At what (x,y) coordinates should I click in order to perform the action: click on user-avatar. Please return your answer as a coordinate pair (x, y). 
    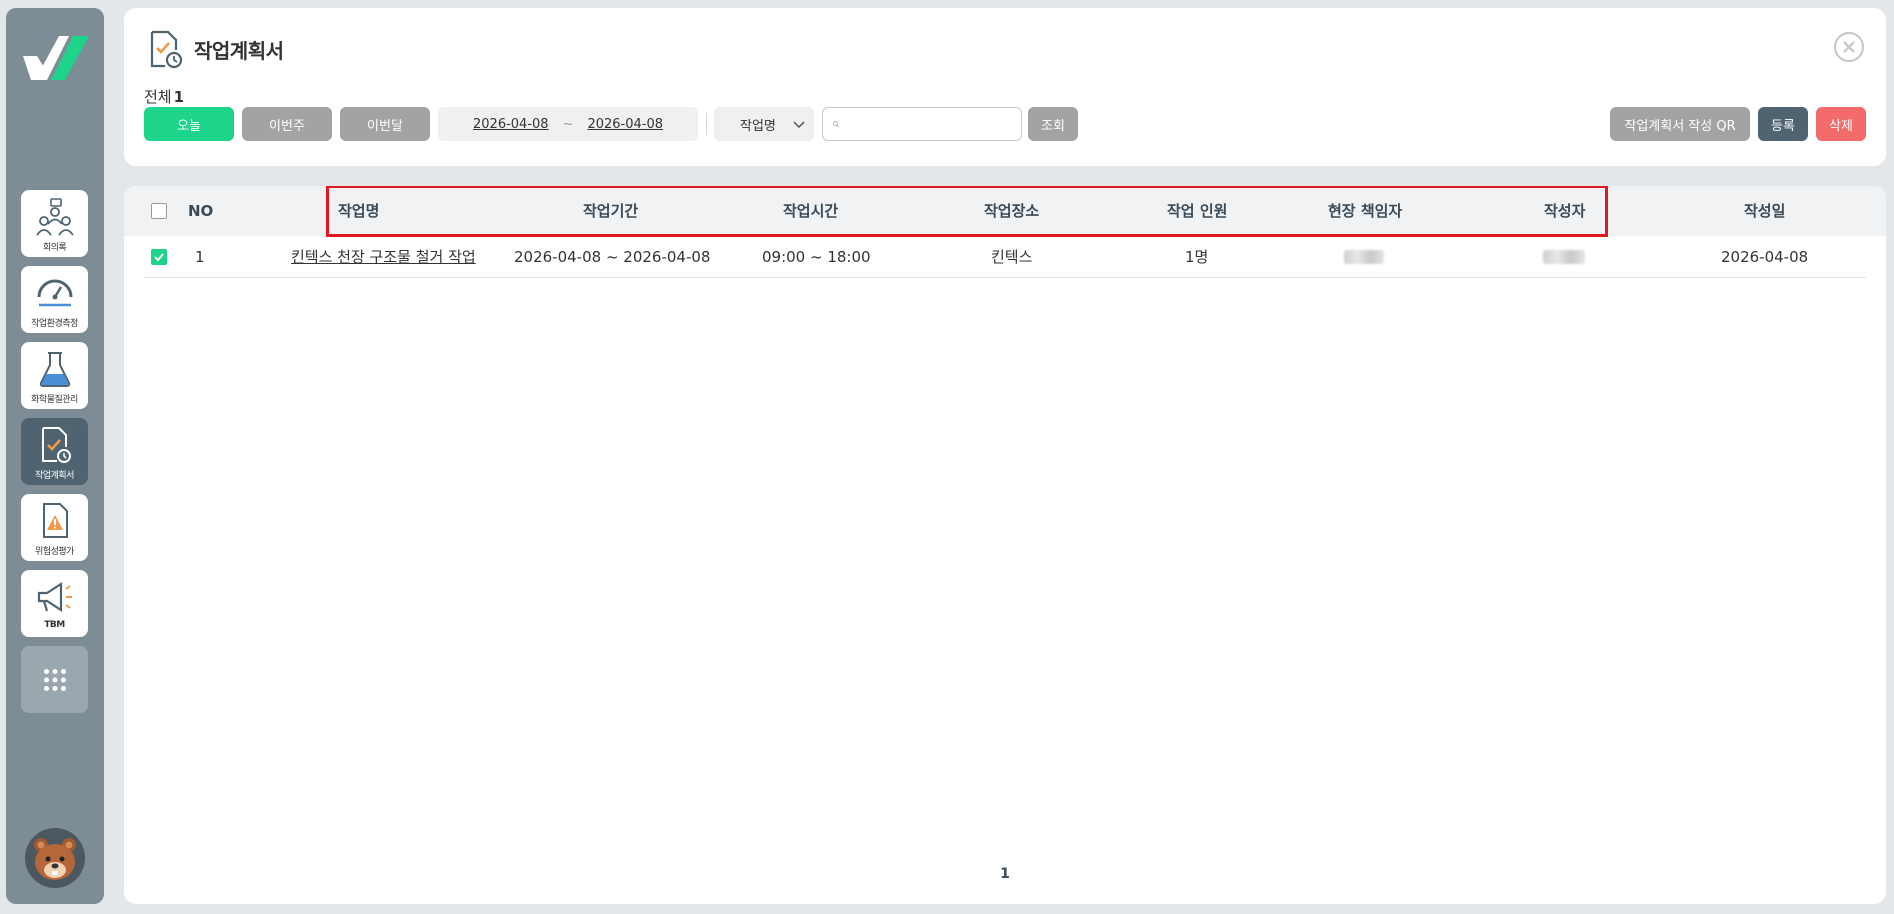
    Looking at the image, I should click on (55, 858).